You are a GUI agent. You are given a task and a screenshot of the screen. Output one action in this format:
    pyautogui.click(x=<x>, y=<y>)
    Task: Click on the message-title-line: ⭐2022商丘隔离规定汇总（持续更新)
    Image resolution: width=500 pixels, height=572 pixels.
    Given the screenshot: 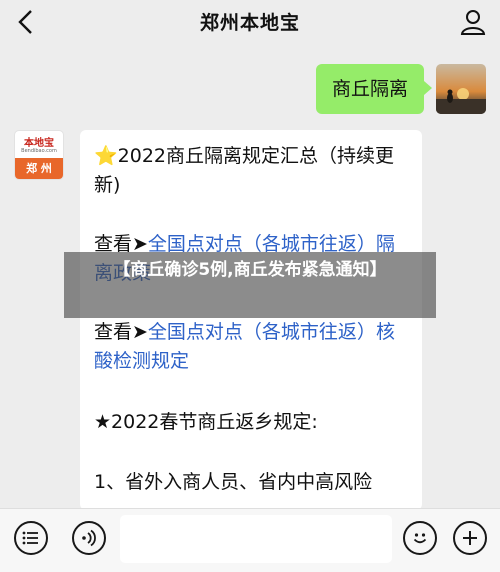 What is the action you would take?
    pyautogui.click(x=251, y=171)
    